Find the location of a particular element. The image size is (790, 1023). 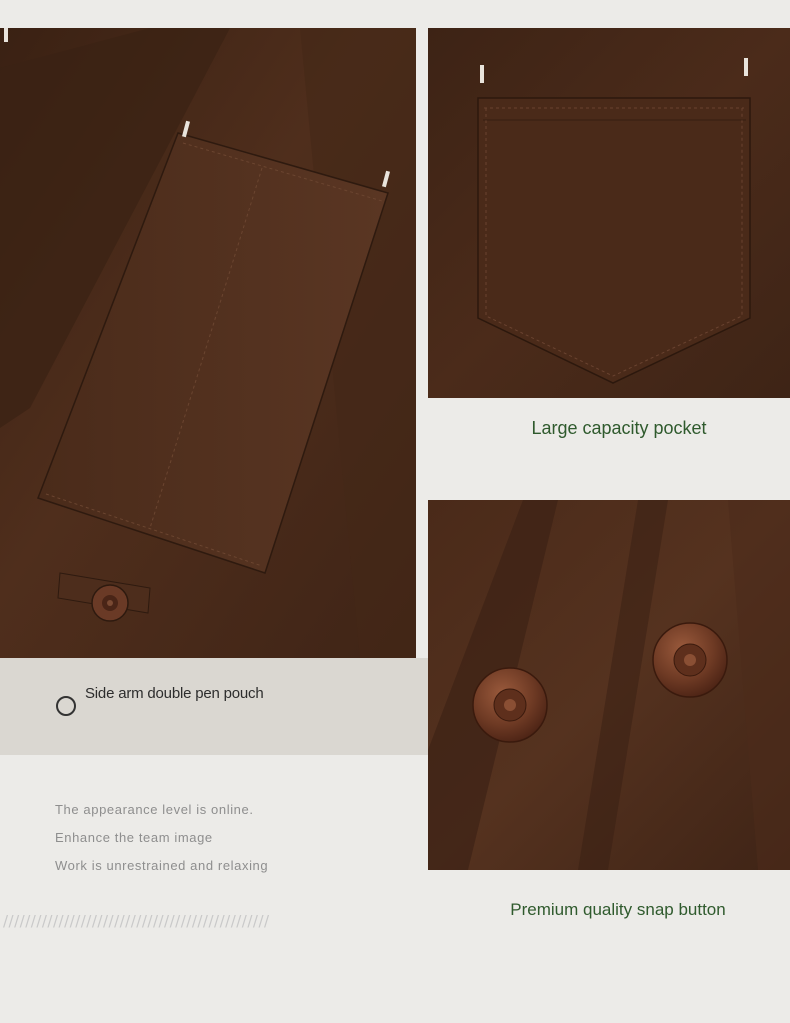

description-line-2: Enhance the team image is located at coordinates (134, 837).